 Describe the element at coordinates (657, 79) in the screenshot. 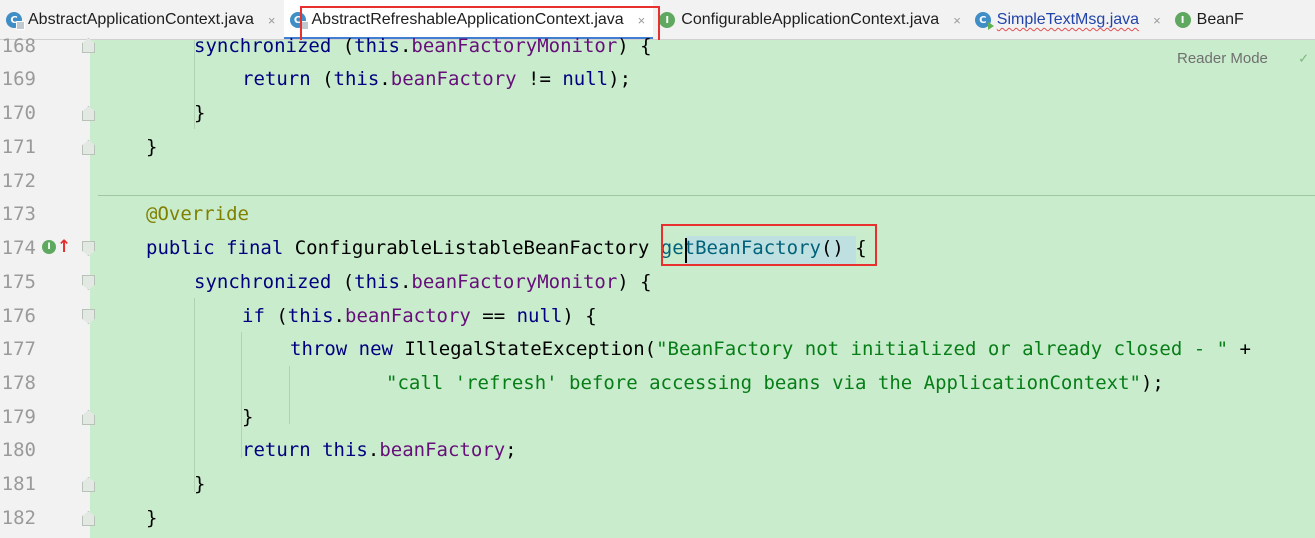

I see `code-line: 169 return (this.beanFactory != null);` at that location.